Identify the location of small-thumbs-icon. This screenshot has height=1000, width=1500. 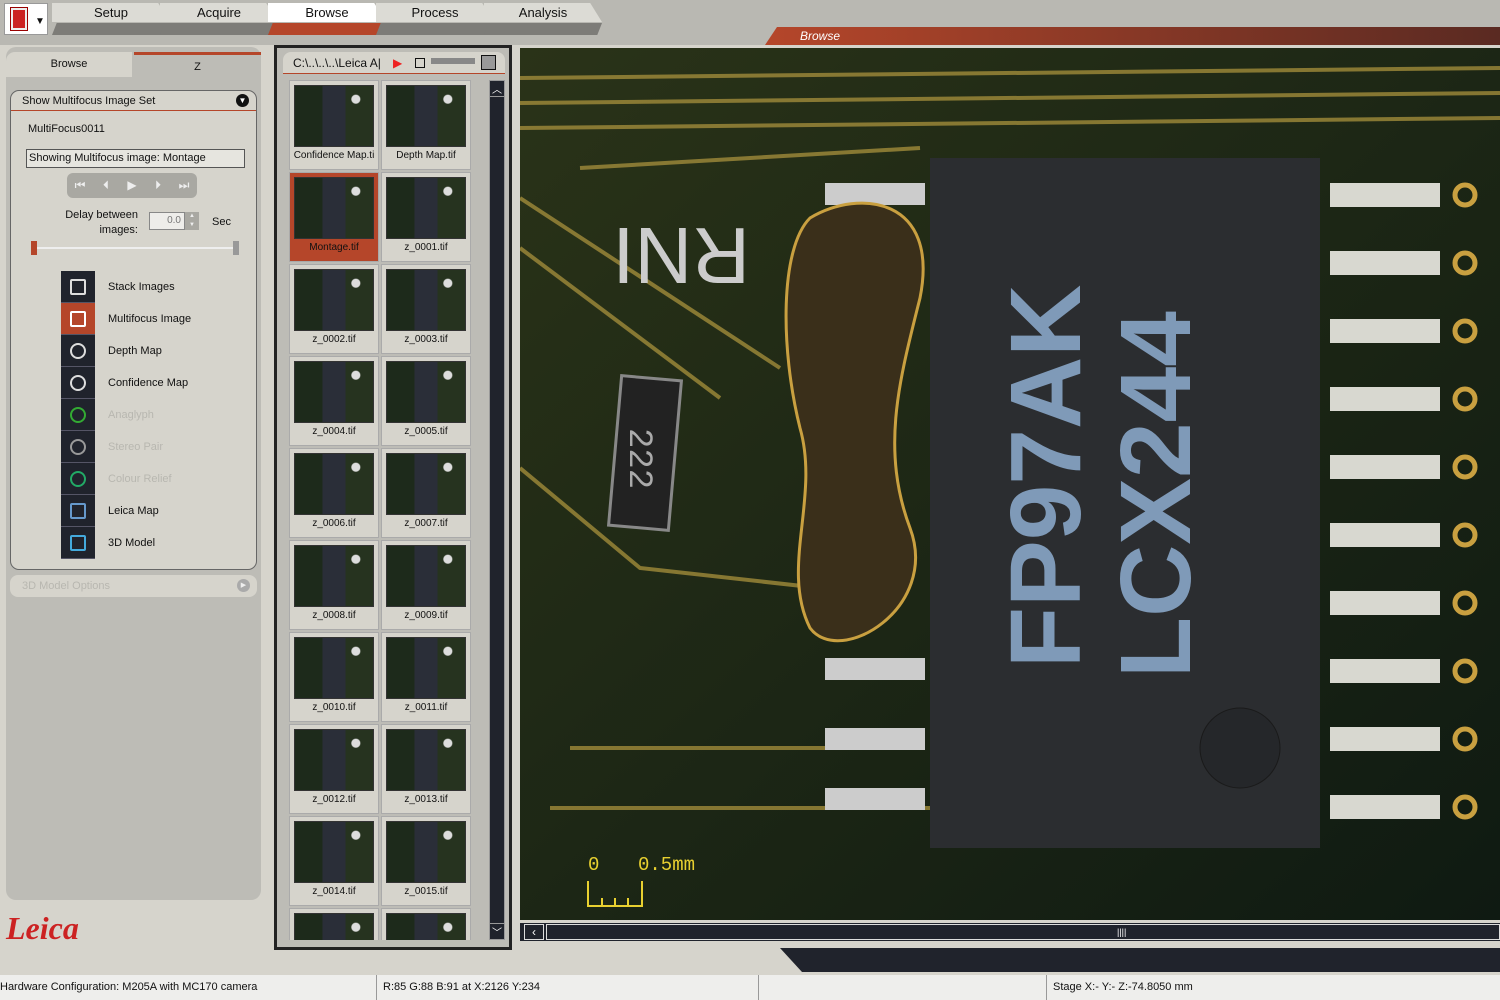
(420, 63).